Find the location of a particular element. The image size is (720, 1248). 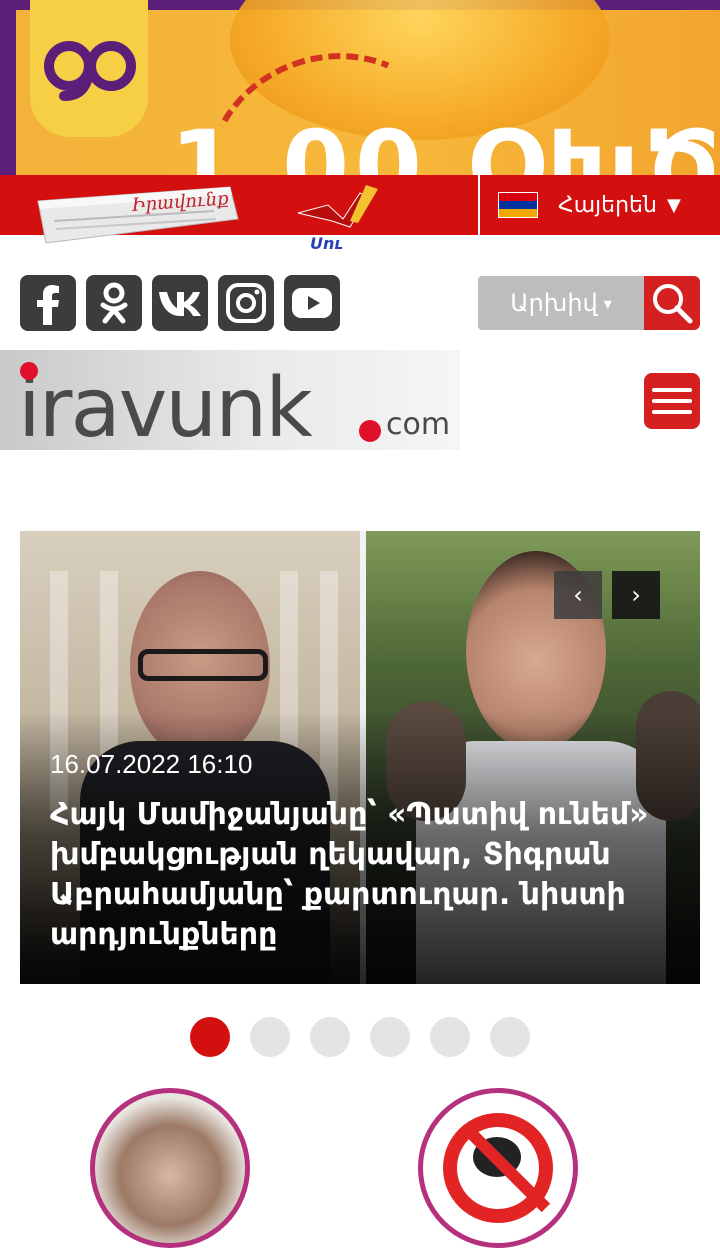

bar-divider is located at coordinates (479, 205).